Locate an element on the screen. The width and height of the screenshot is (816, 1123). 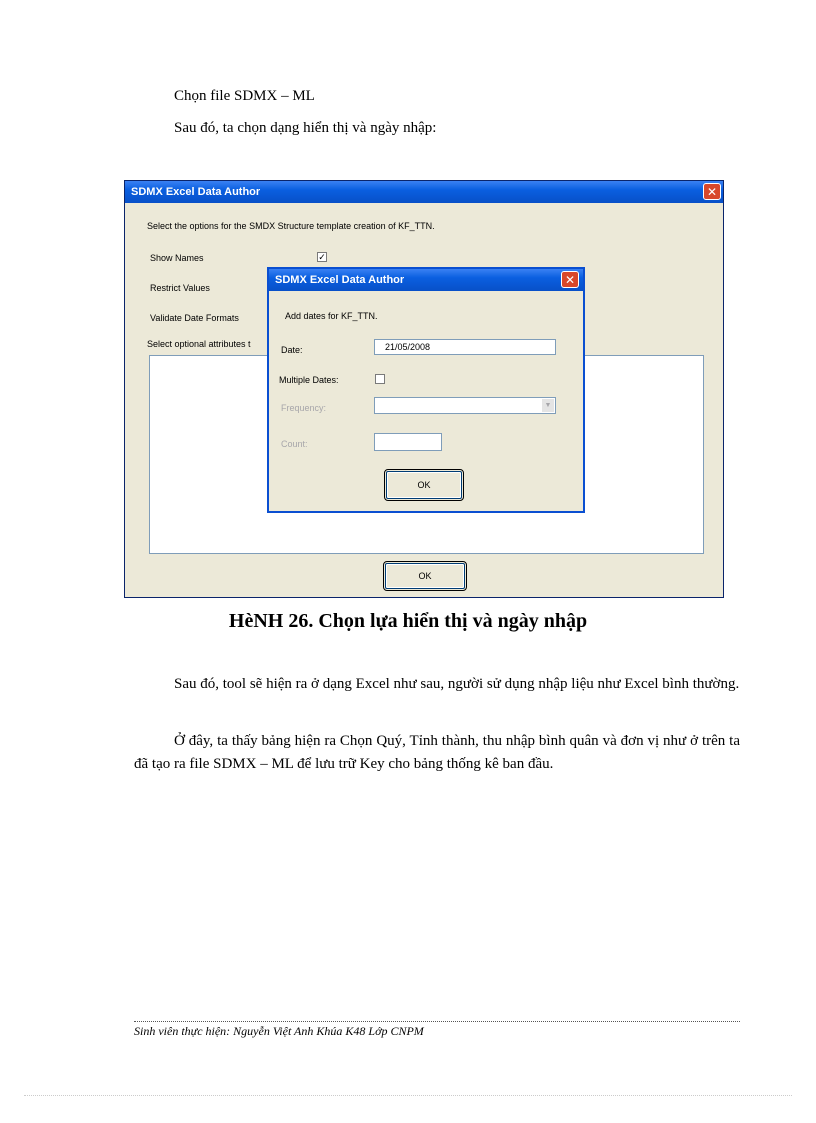
date-label: Date: is located at coordinates (292, 350).